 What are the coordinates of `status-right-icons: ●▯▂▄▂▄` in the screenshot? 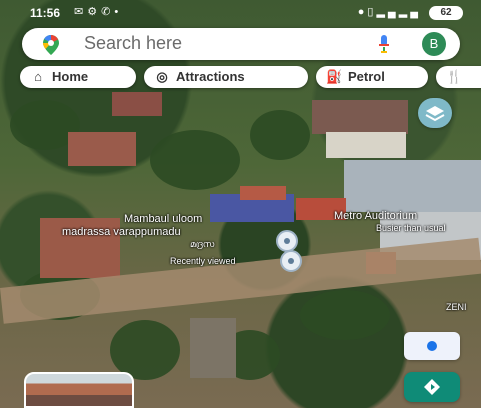 It's located at (389, 11).